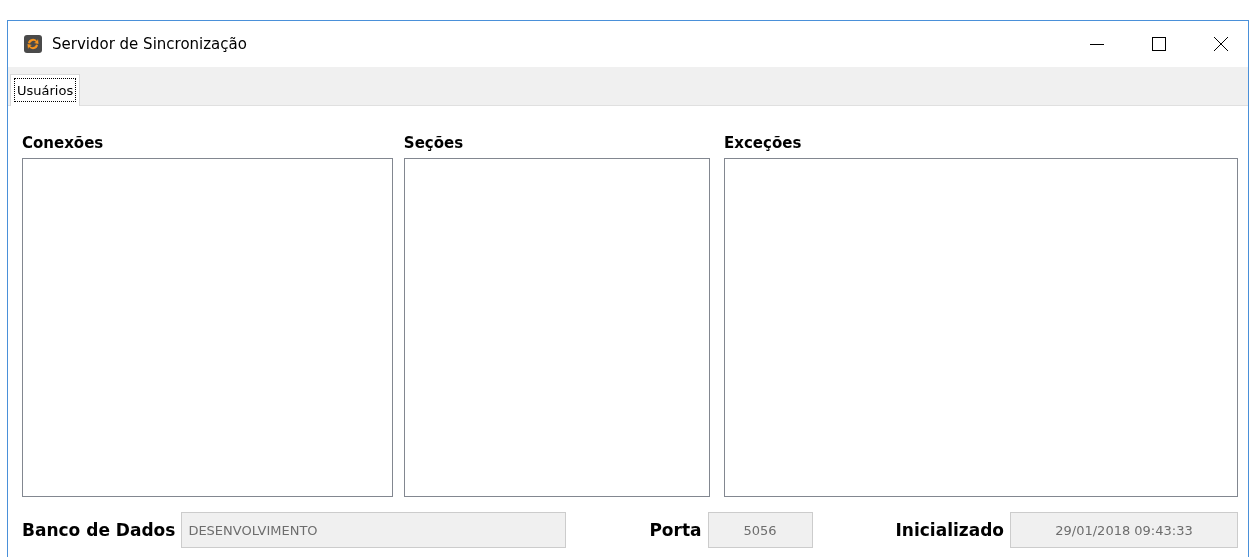 Image resolution: width=1255 pixels, height=558 pixels. I want to click on field-label: Banco de Dados, so click(99, 530).